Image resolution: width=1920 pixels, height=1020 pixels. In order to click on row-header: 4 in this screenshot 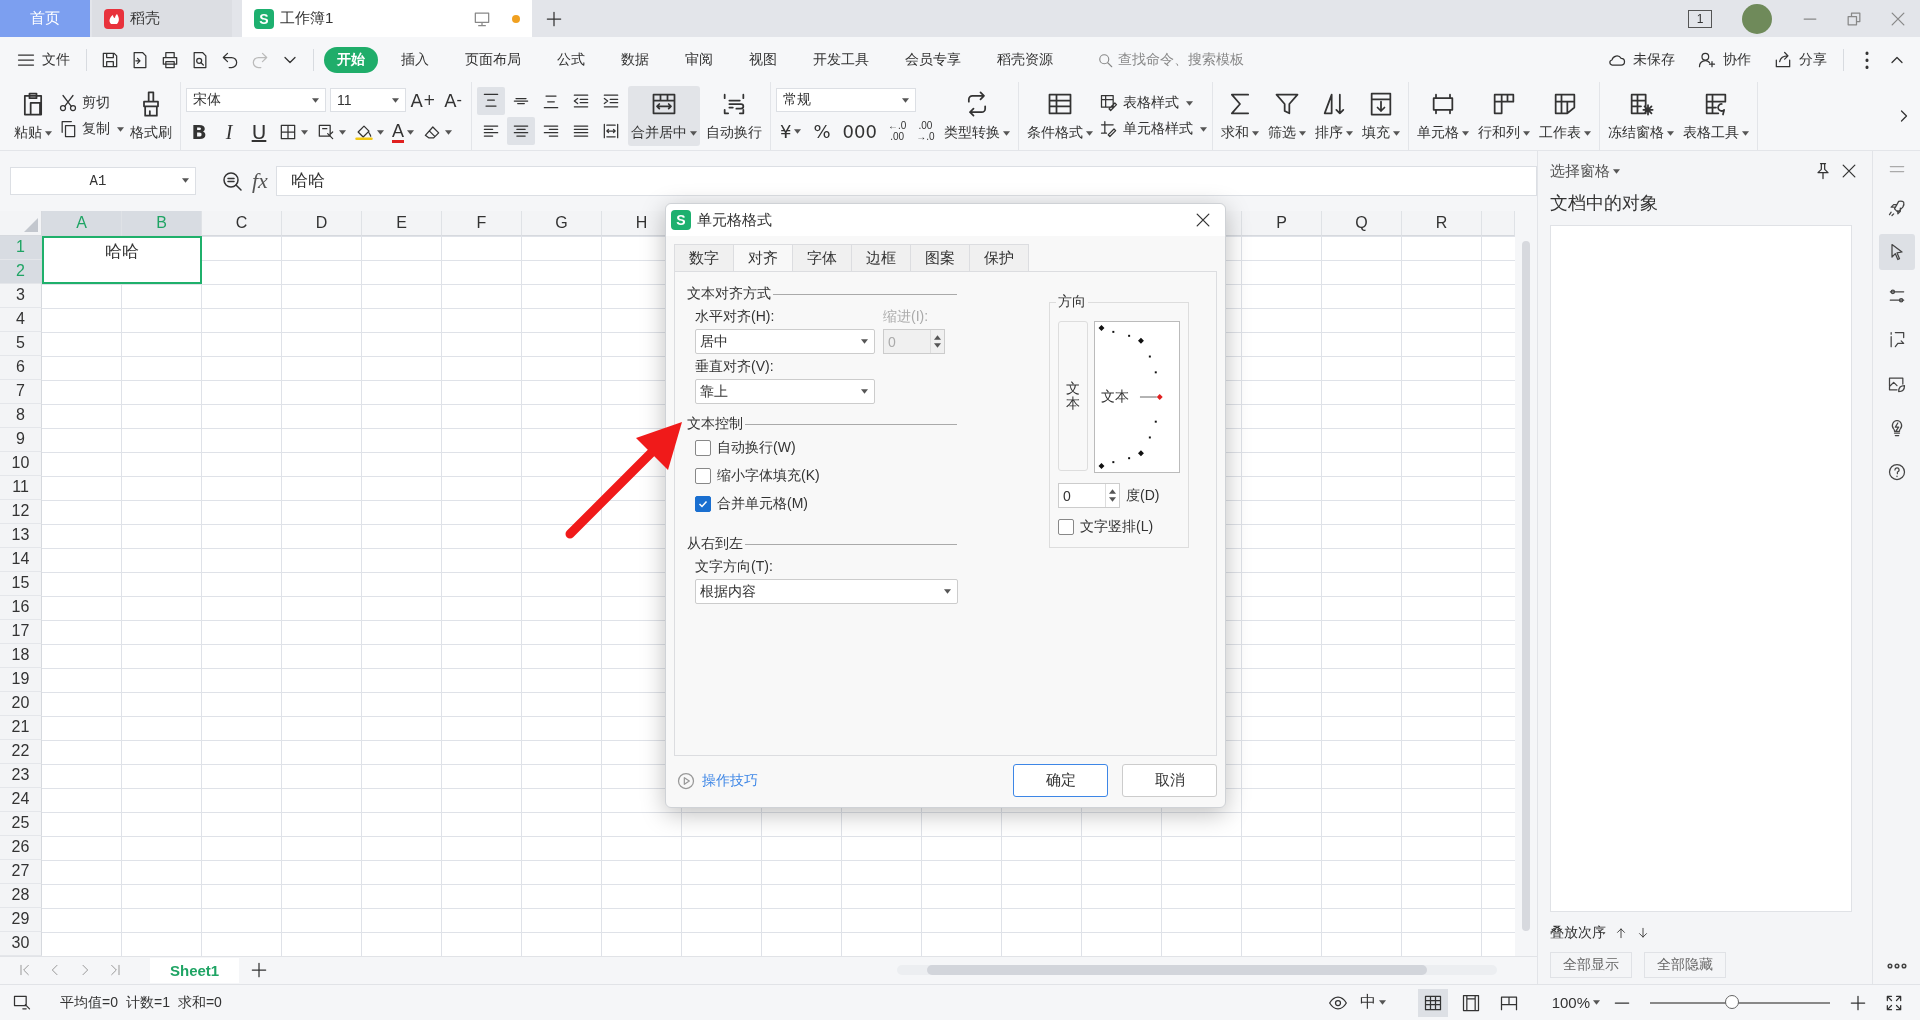, I will do `click(21, 319)`.